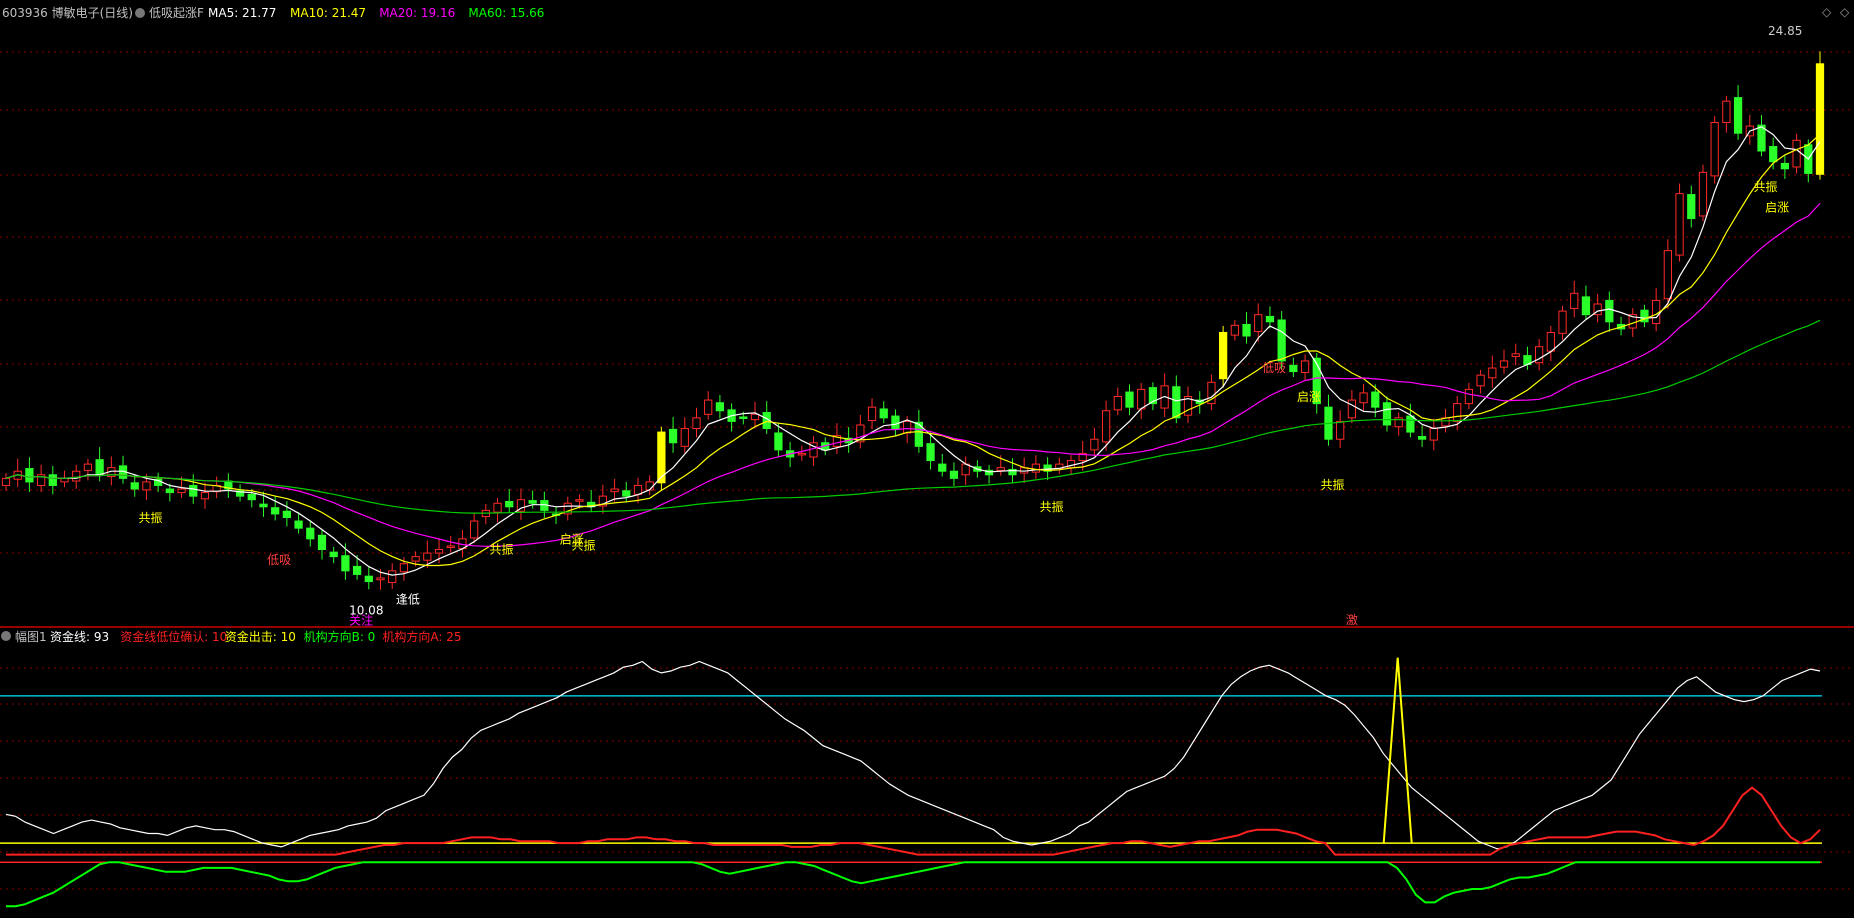 The image size is (1854, 918). What do you see at coordinates (328, 13) in the screenshot?
I see `ma-legend-item: MA10: 21.47` at bounding box center [328, 13].